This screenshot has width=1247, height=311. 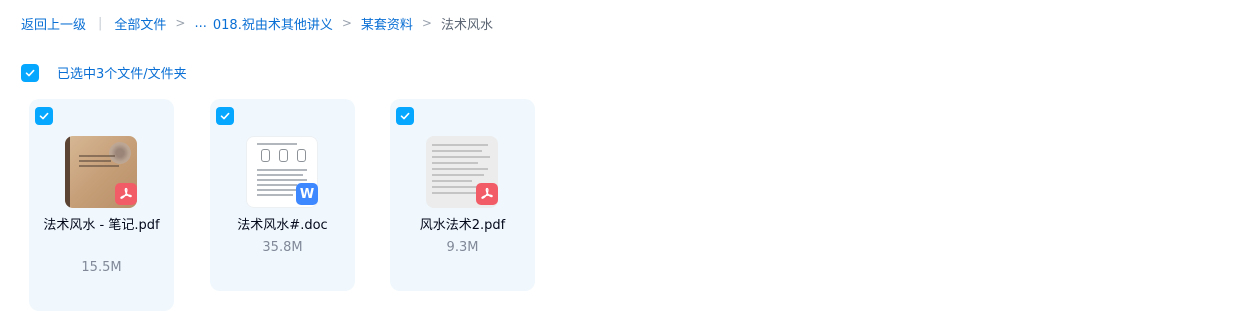 What do you see at coordinates (122, 74) in the screenshot?
I see `selection-count-label: 已选中3个文件/文件夹` at bounding box center [122, 74].